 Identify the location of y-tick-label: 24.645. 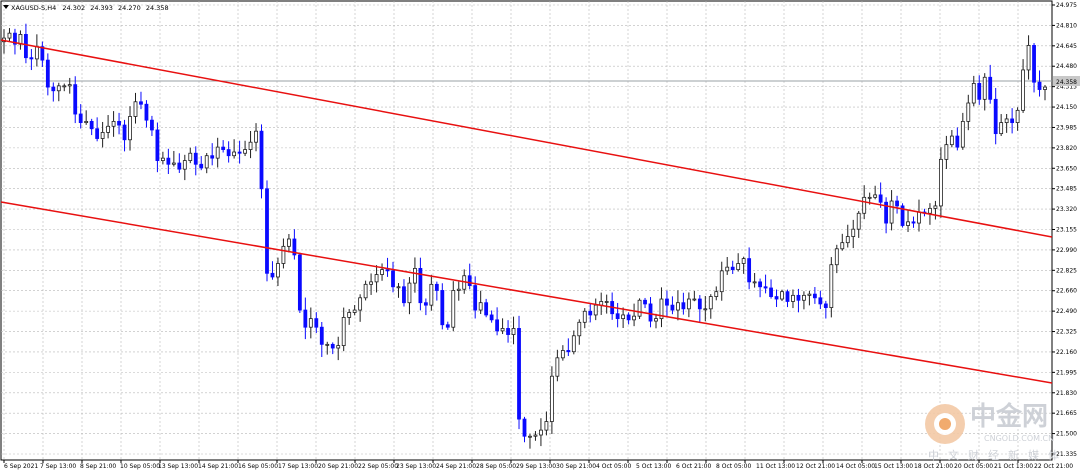
(1066, 46).